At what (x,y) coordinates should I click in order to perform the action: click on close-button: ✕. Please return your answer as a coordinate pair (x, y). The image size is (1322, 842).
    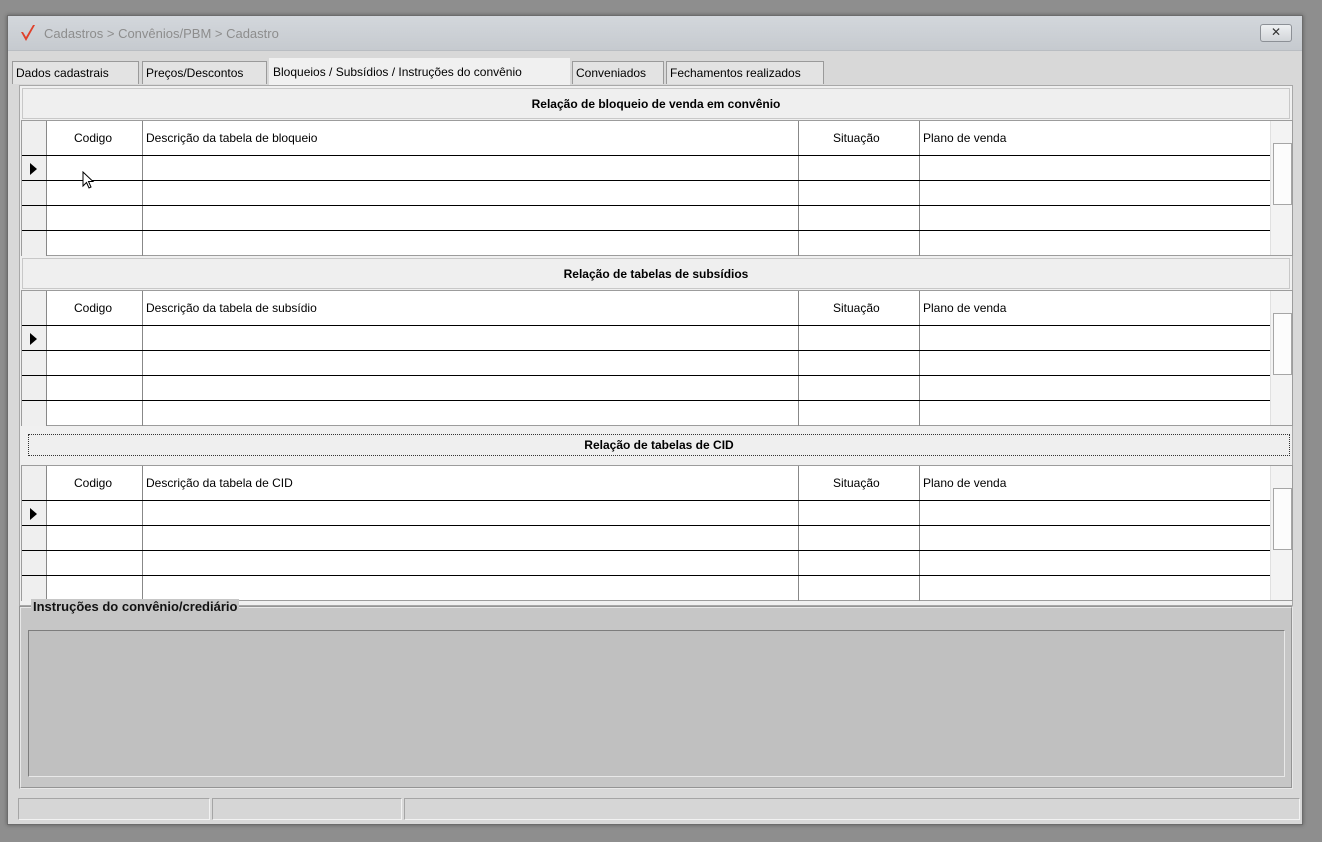
    Looking at the image, I should click on (1276, 33).